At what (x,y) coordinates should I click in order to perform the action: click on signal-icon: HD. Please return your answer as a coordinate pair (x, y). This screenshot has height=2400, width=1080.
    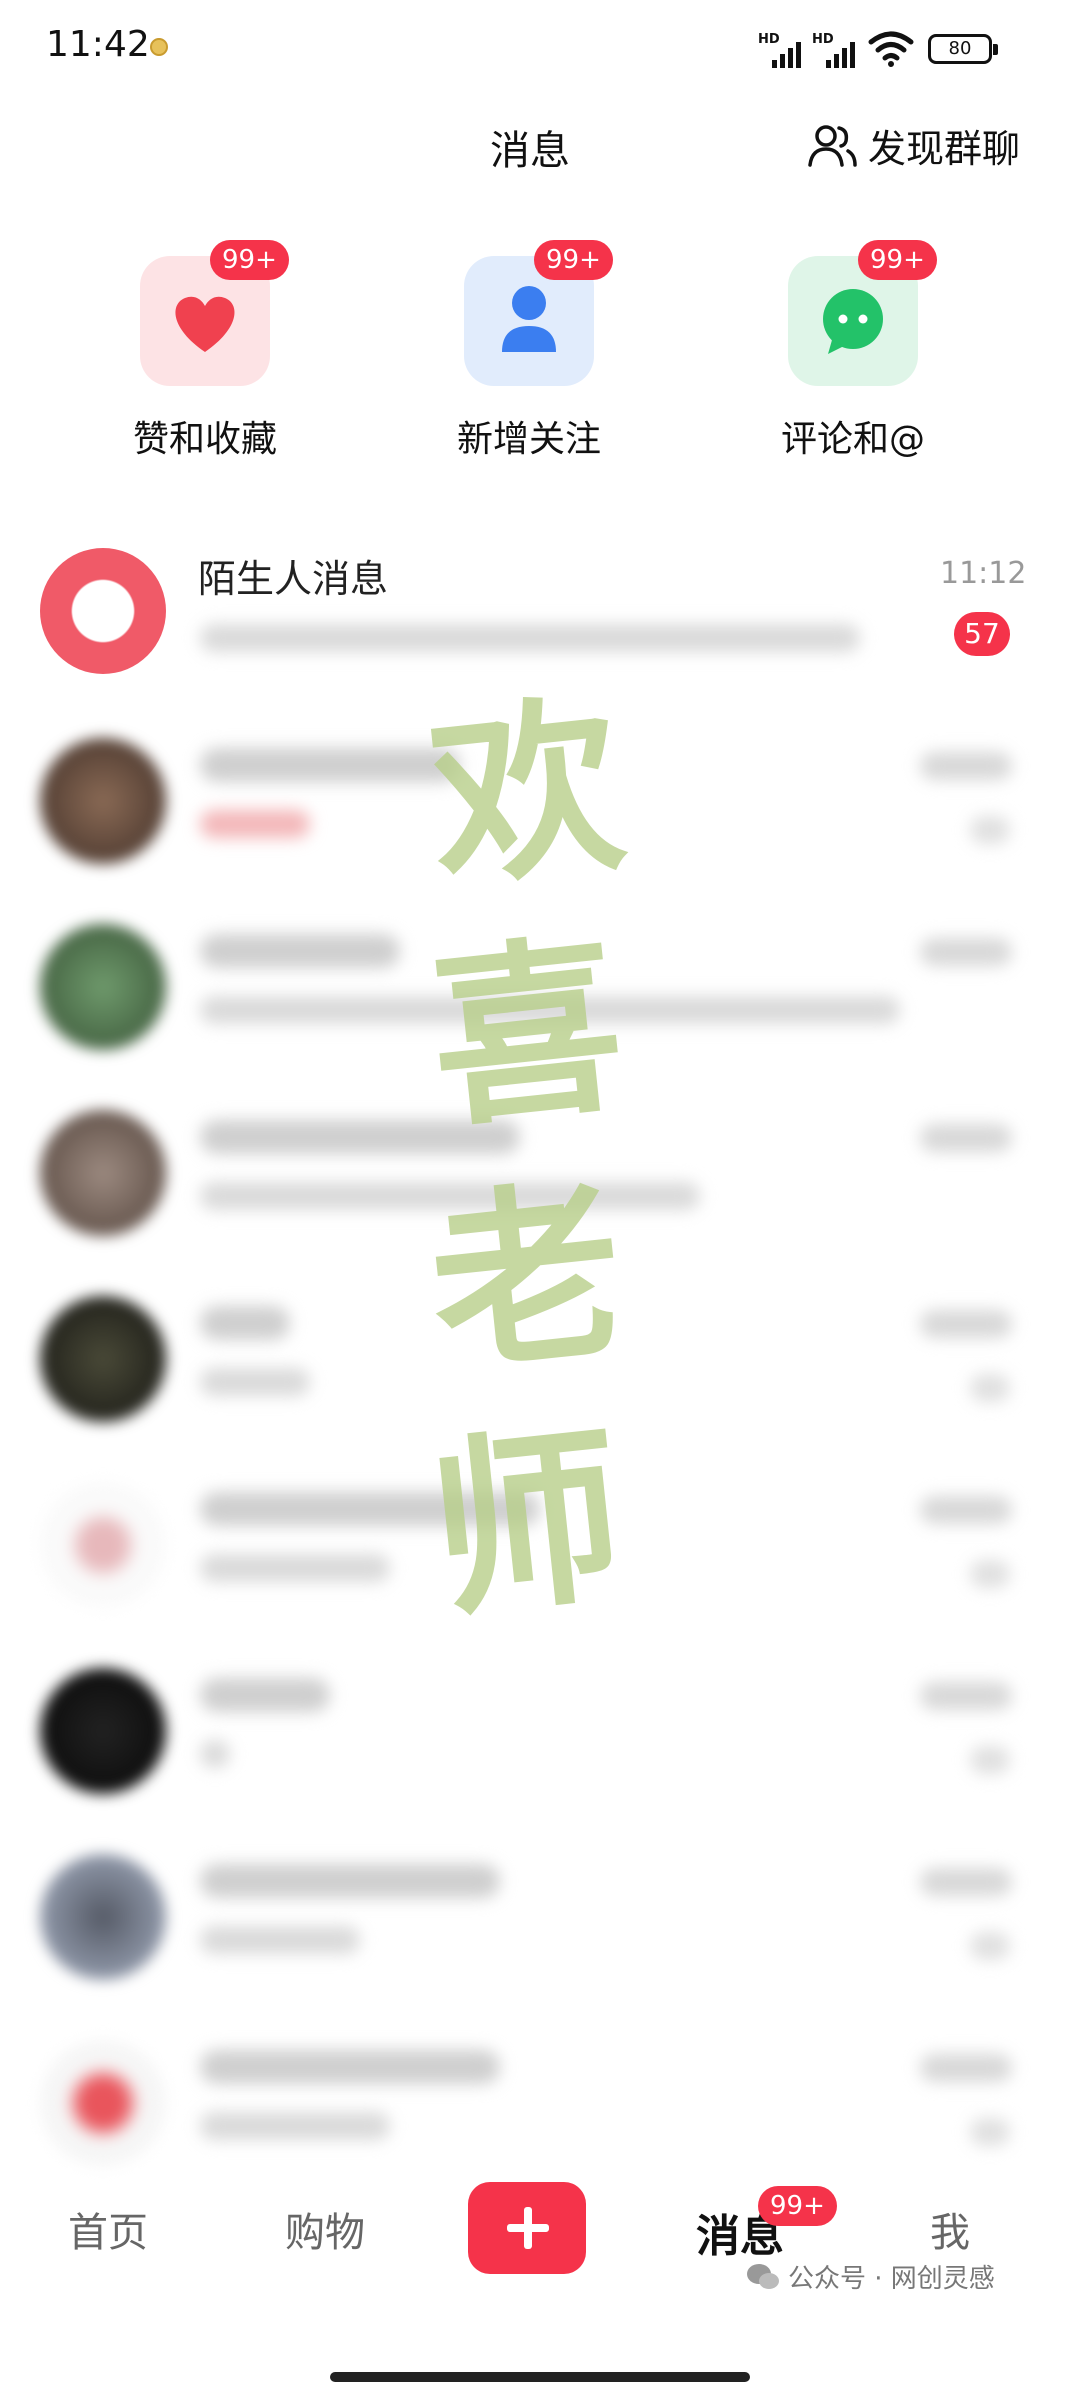
    Looking at the image, I should click on (784, 50).